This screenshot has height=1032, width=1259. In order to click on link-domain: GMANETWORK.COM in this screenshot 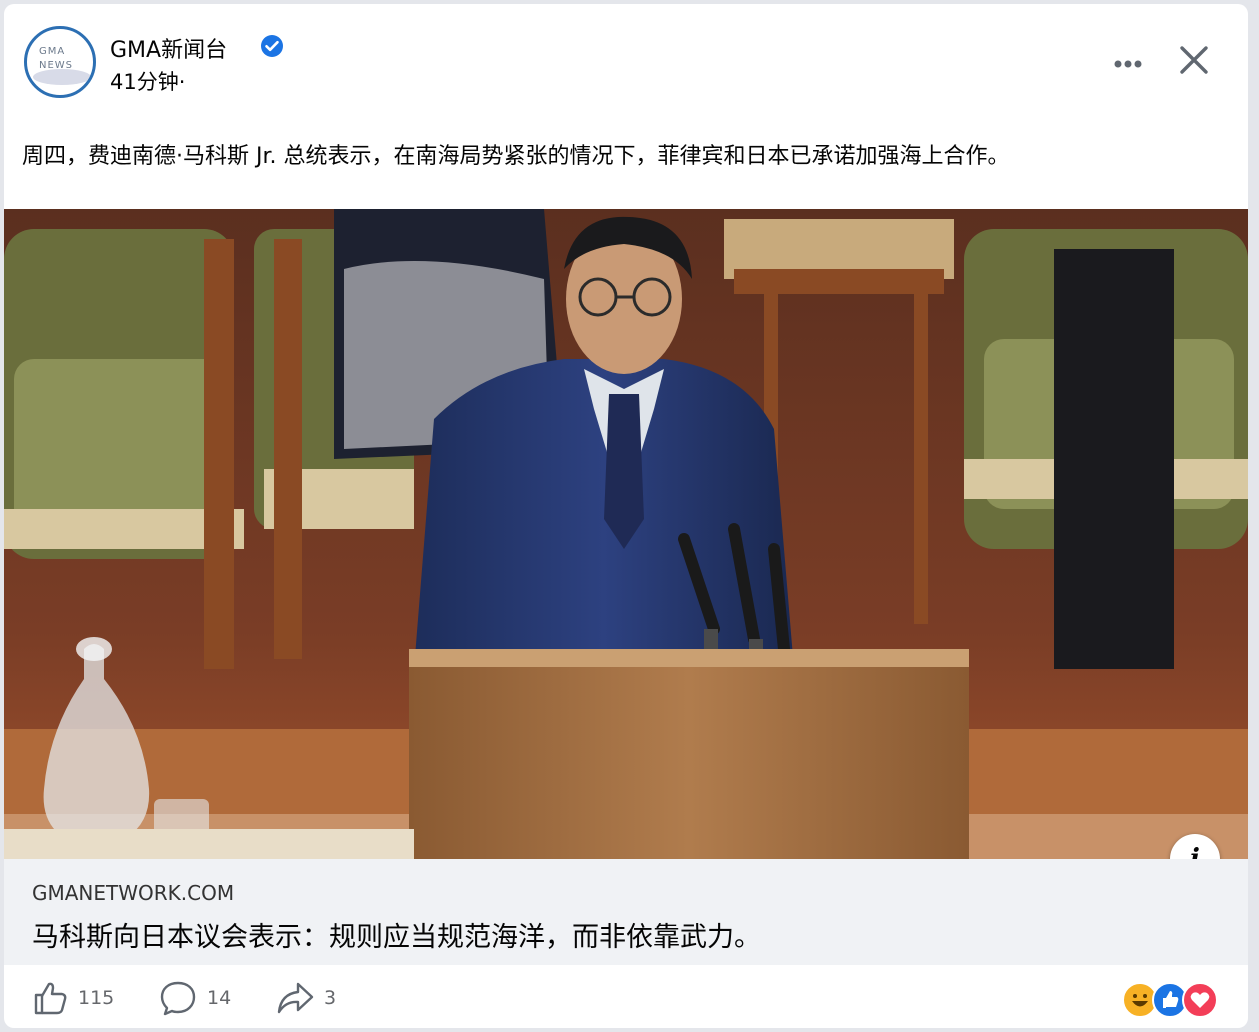, I will do `click(133, 893)`.